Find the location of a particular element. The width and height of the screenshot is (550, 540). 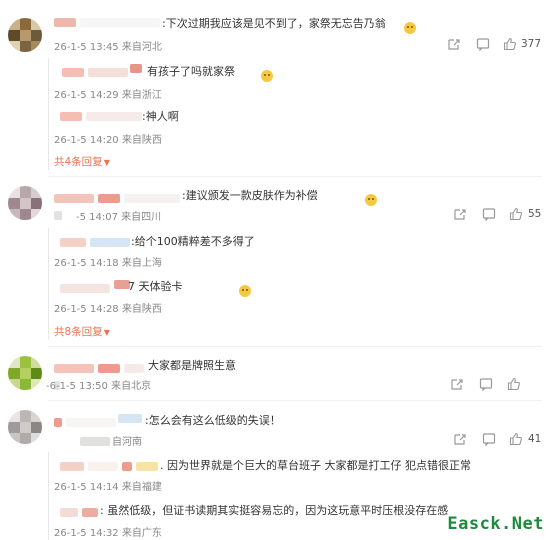

show-replies-button: 共8条回复▼ is located at coordinates (82, 331).